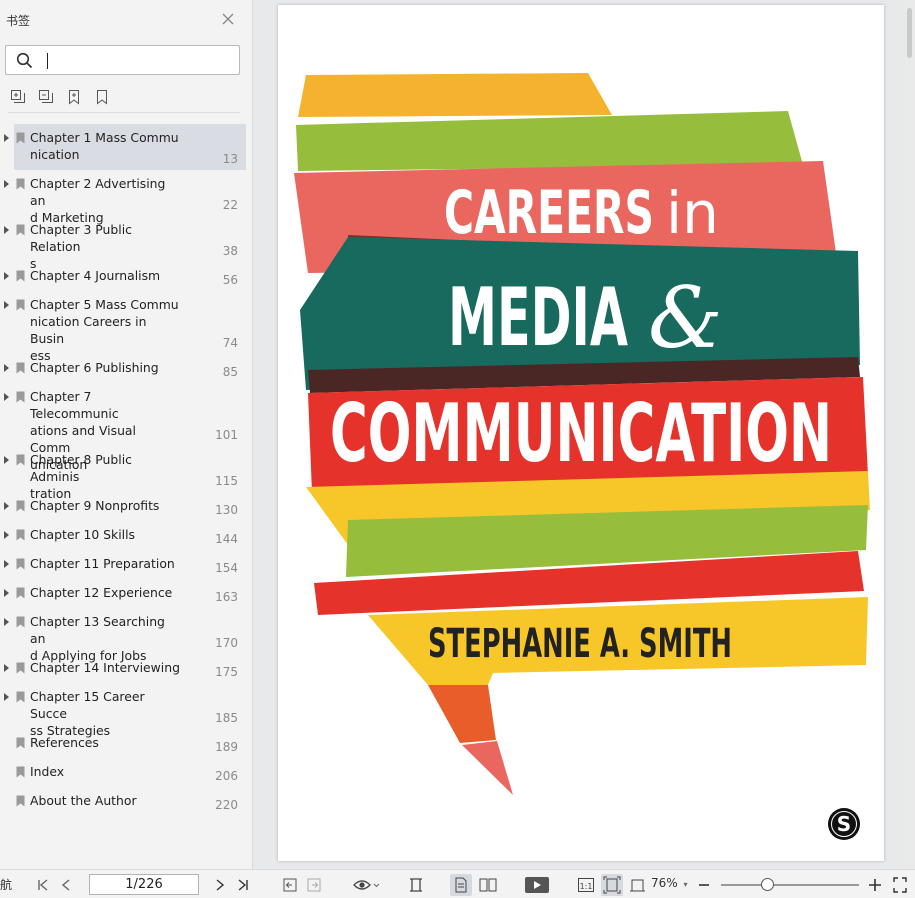 Image resolution: width=915 pixels, height=898 pixels. I want to click on zoom-in-icon, so click(875, 885).